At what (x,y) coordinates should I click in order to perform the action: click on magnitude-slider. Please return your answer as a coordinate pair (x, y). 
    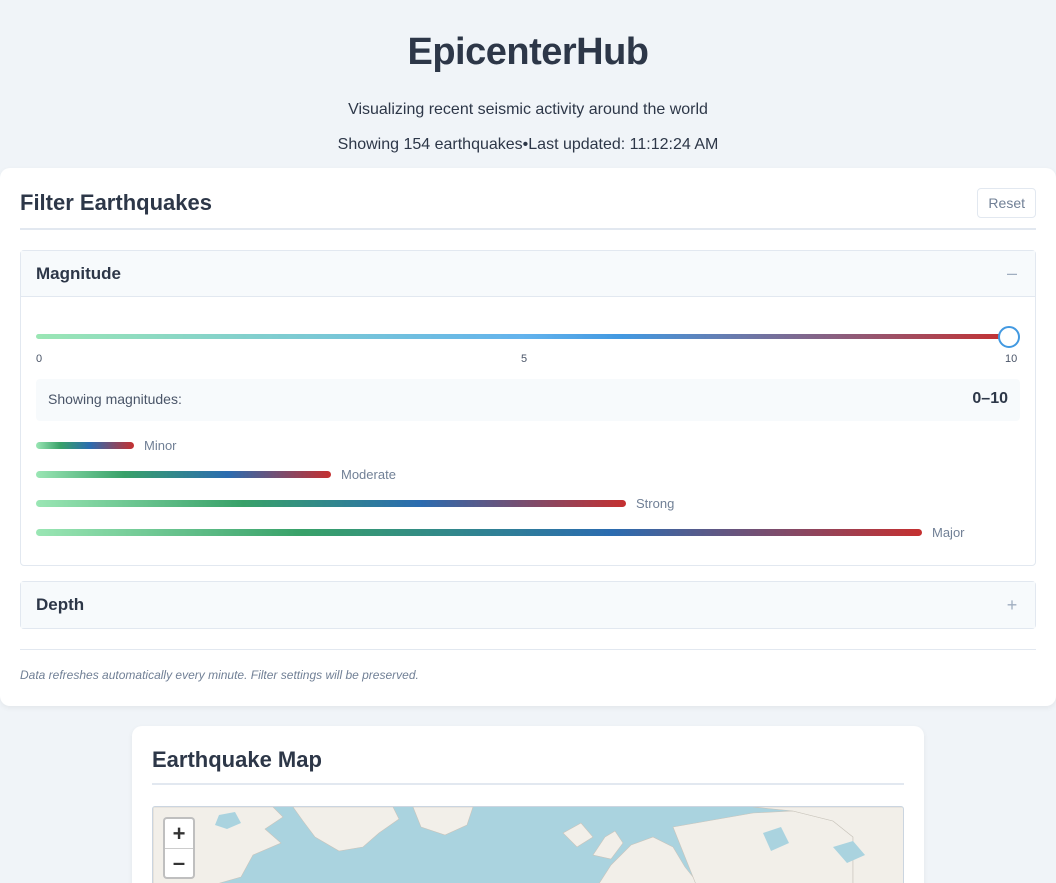
    Looking at the image, I should click on (528, 337).